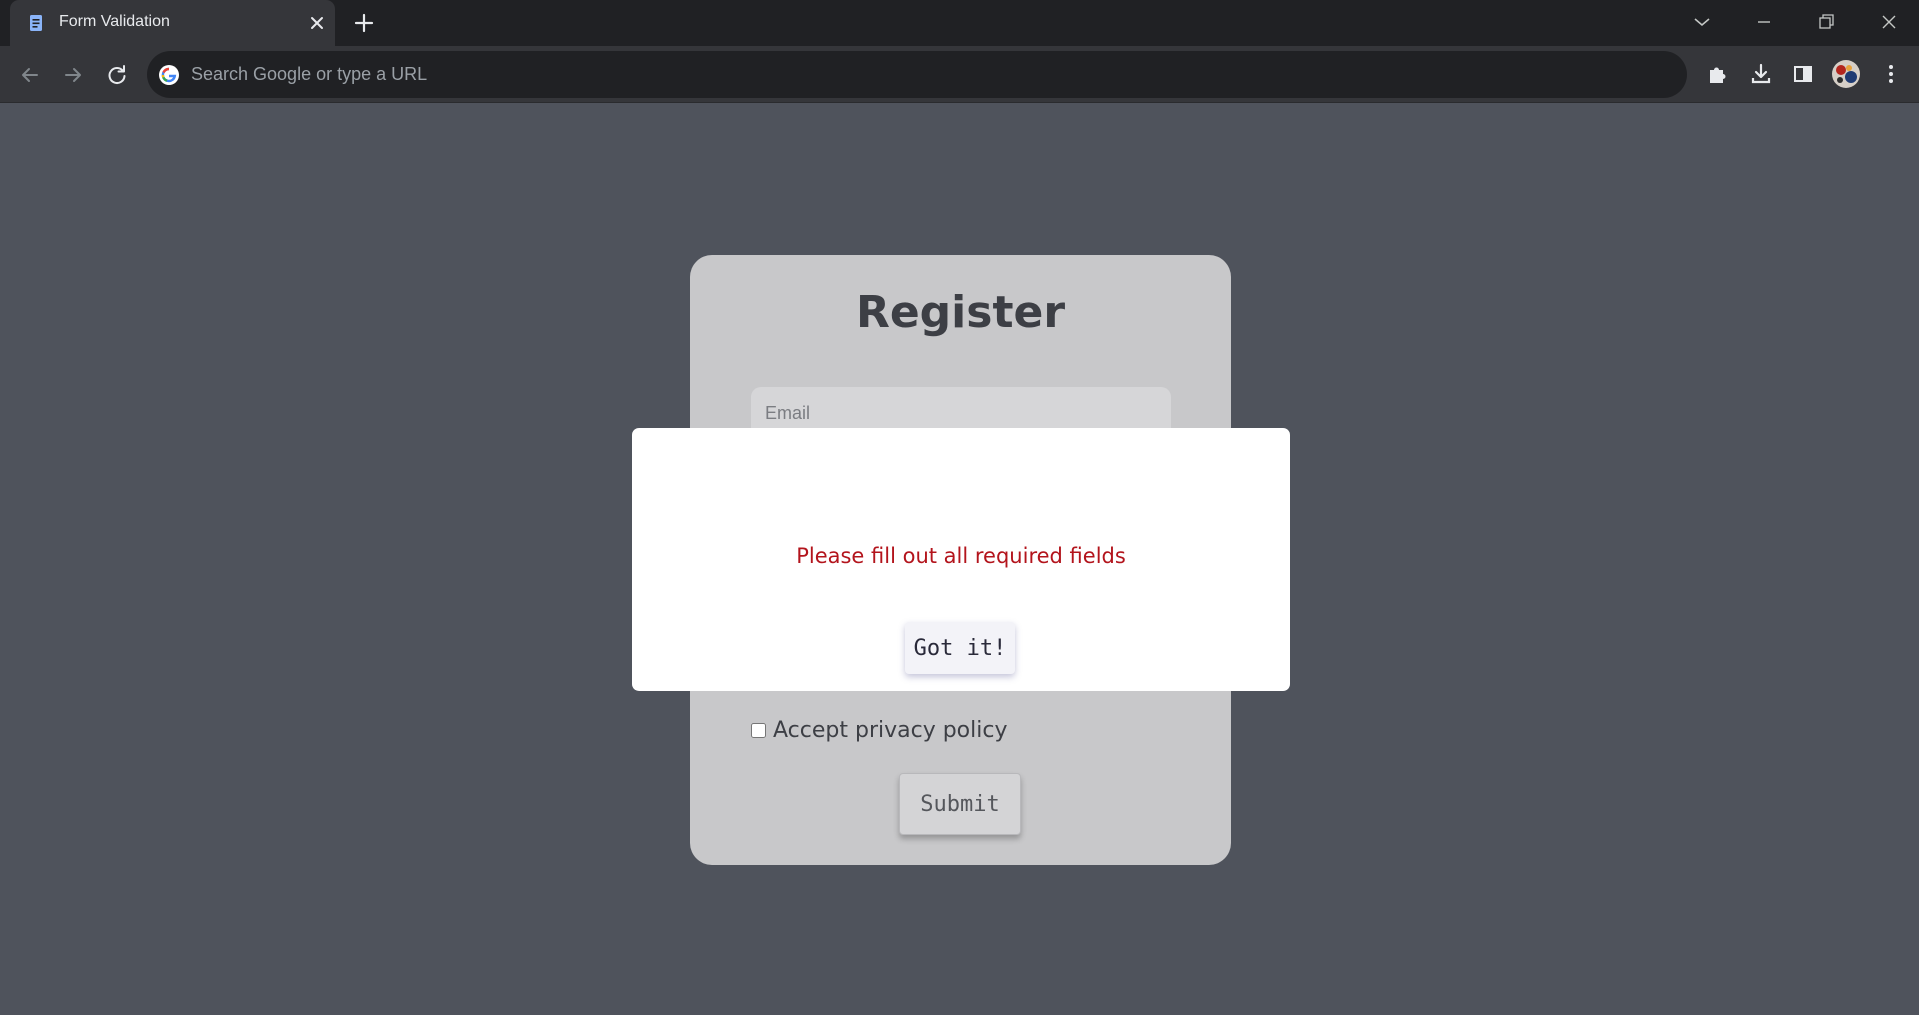  Describe the element at coordinates (1702, 22) in the screenshot. I see `chevron-down-icon` at that location.